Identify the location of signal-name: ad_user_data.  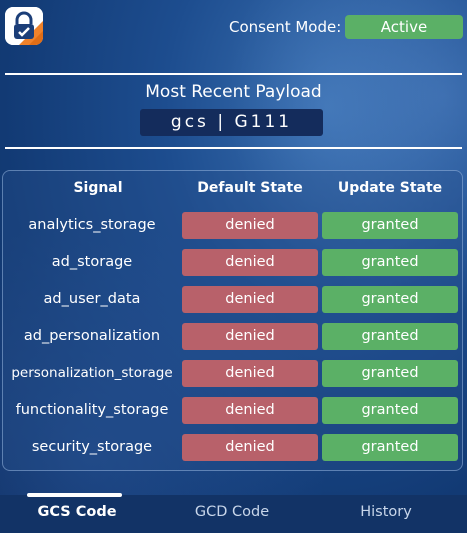
(92, 299).